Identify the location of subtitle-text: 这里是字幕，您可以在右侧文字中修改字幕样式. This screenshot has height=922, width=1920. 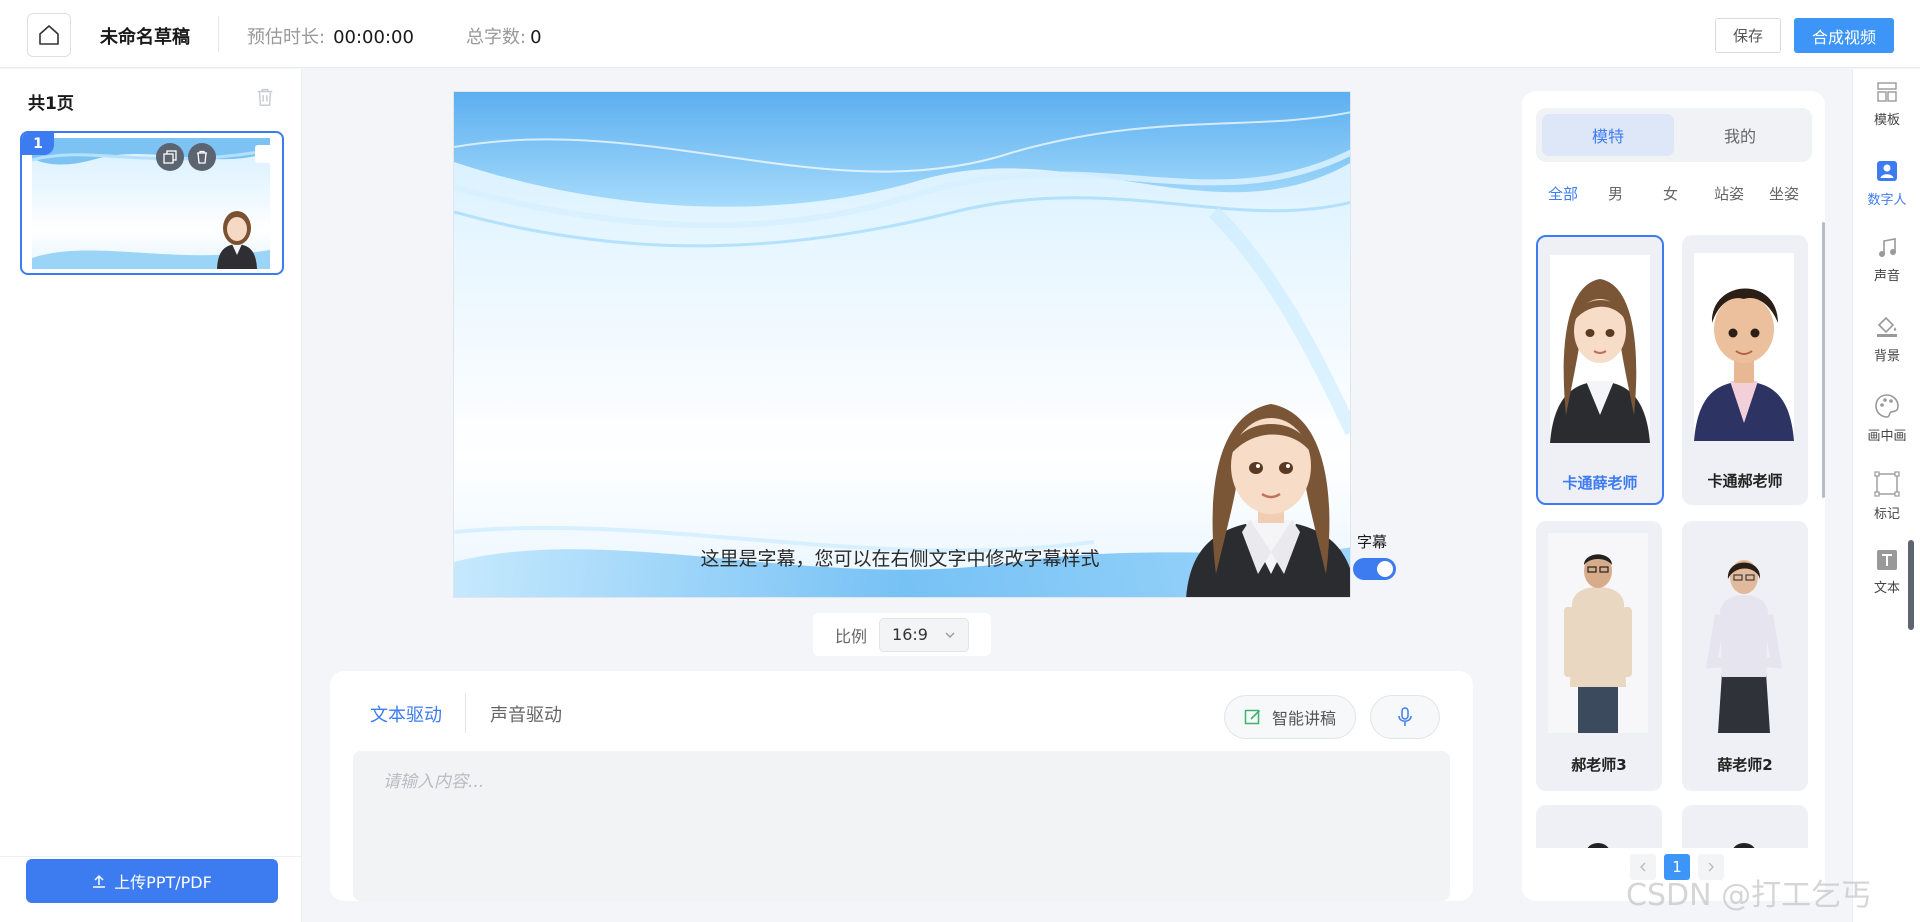
(900, 557).